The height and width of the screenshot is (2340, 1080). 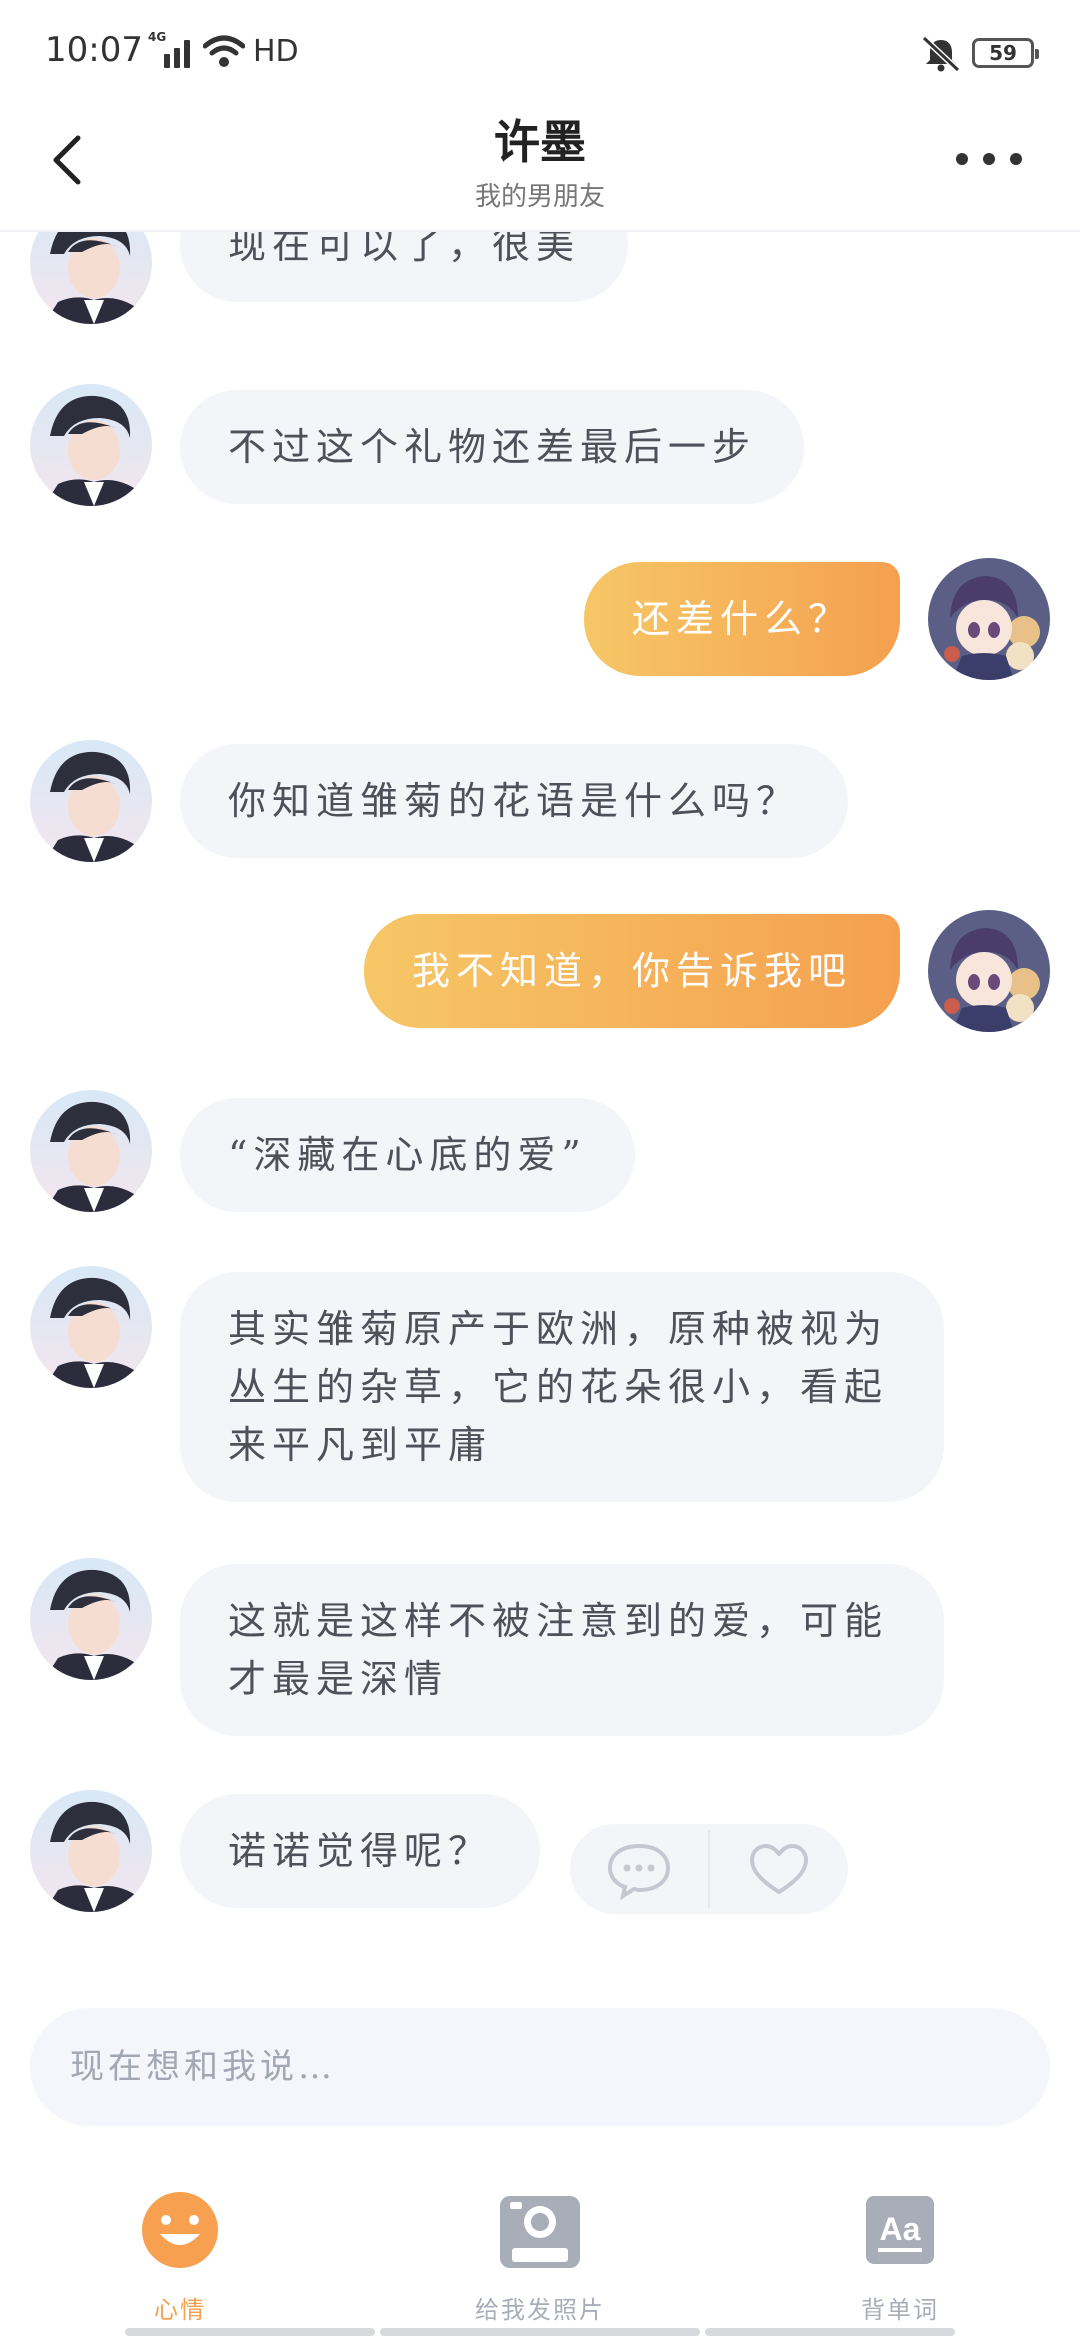 I want to click on comment-button, so click(x=639, y=1869).